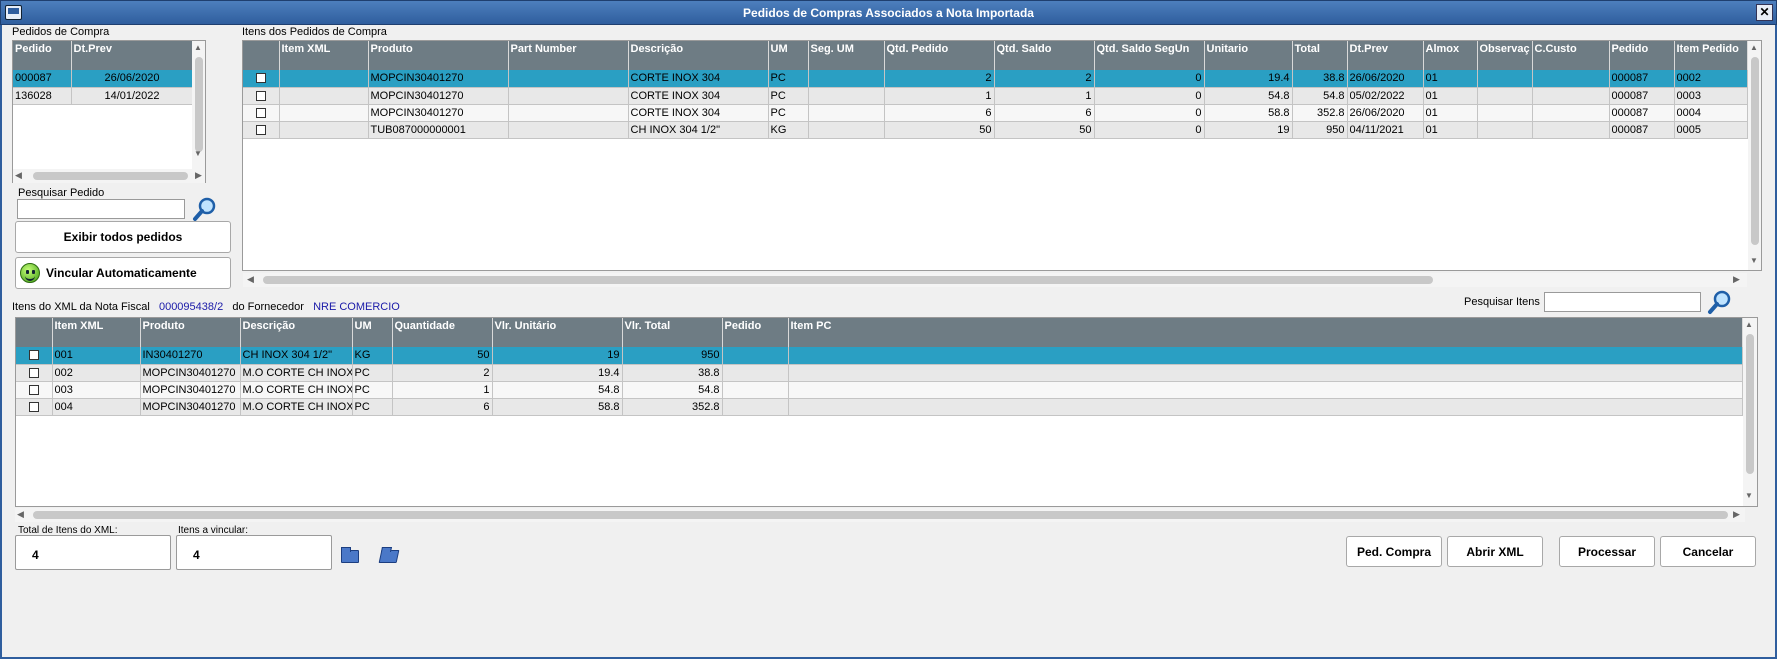  What do you see at coordinates (1248, 96) in the screenshot?
I see `table-cell: 54.8` at bounding box center [1248, 96].